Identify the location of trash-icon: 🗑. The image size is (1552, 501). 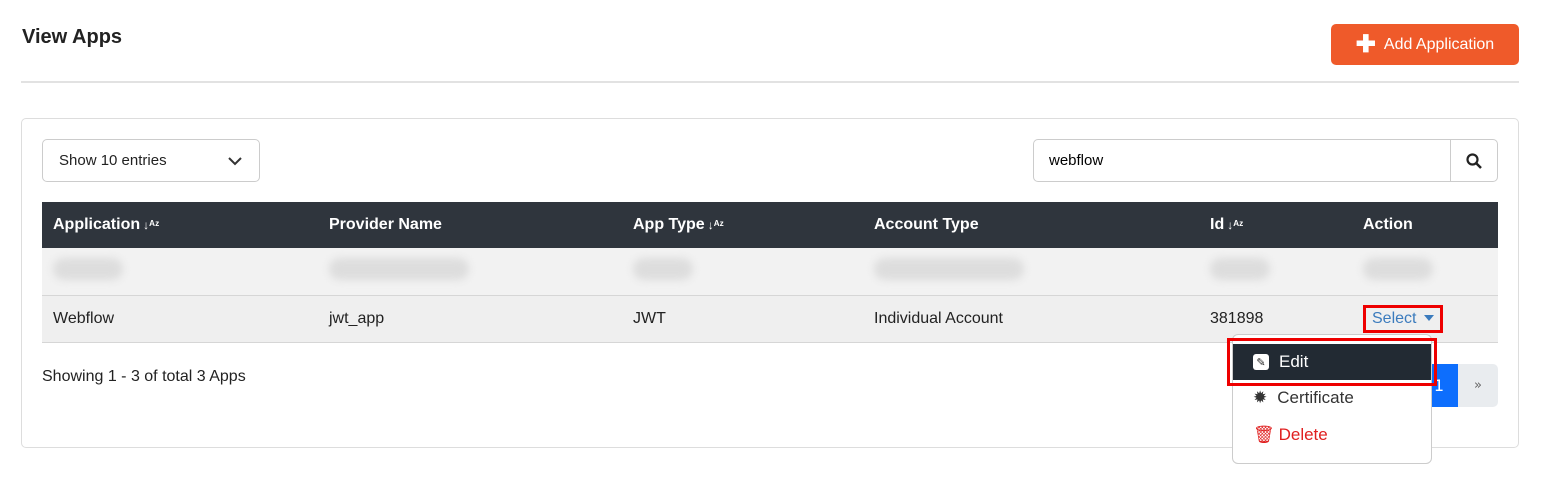
(1264, 434).